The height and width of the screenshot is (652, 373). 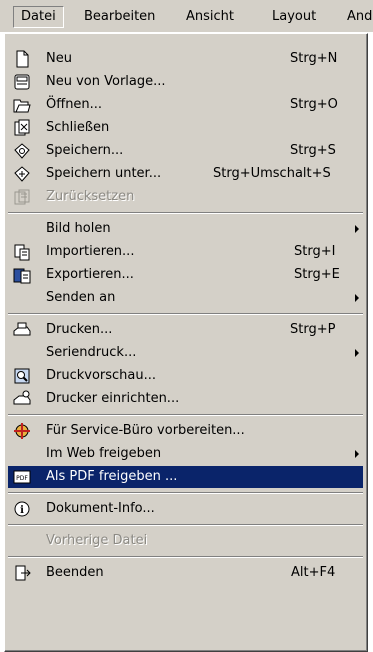 What do you see at coordinates (22, 397) in the screenshot?
I see `printer-setup-icon` at bounding box center [22, 397].